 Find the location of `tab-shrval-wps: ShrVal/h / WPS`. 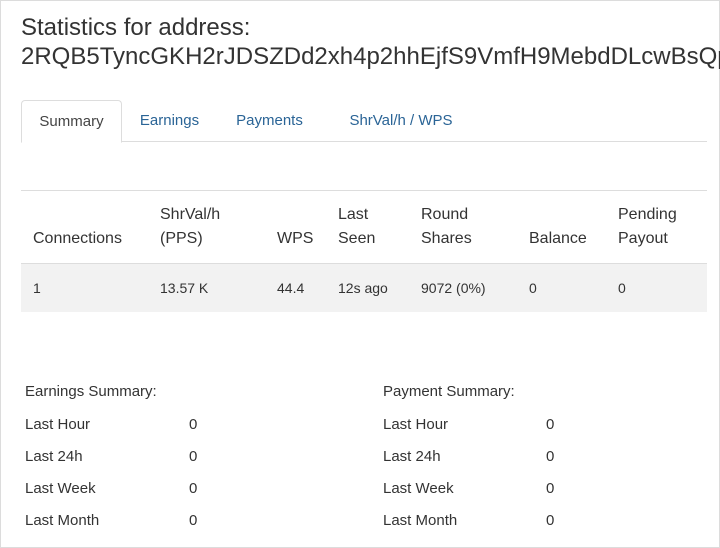

tab-shrval-wps: ShrVal/h / WPS is located at coordinates (401, 121).